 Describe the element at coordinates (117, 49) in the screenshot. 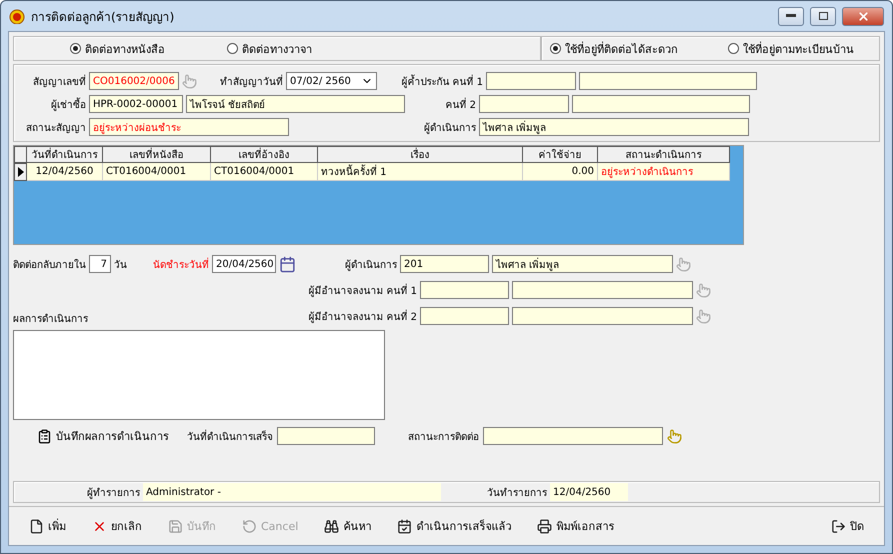

I see `radio-option: ติดต่อทางหนังสือ` at that location.